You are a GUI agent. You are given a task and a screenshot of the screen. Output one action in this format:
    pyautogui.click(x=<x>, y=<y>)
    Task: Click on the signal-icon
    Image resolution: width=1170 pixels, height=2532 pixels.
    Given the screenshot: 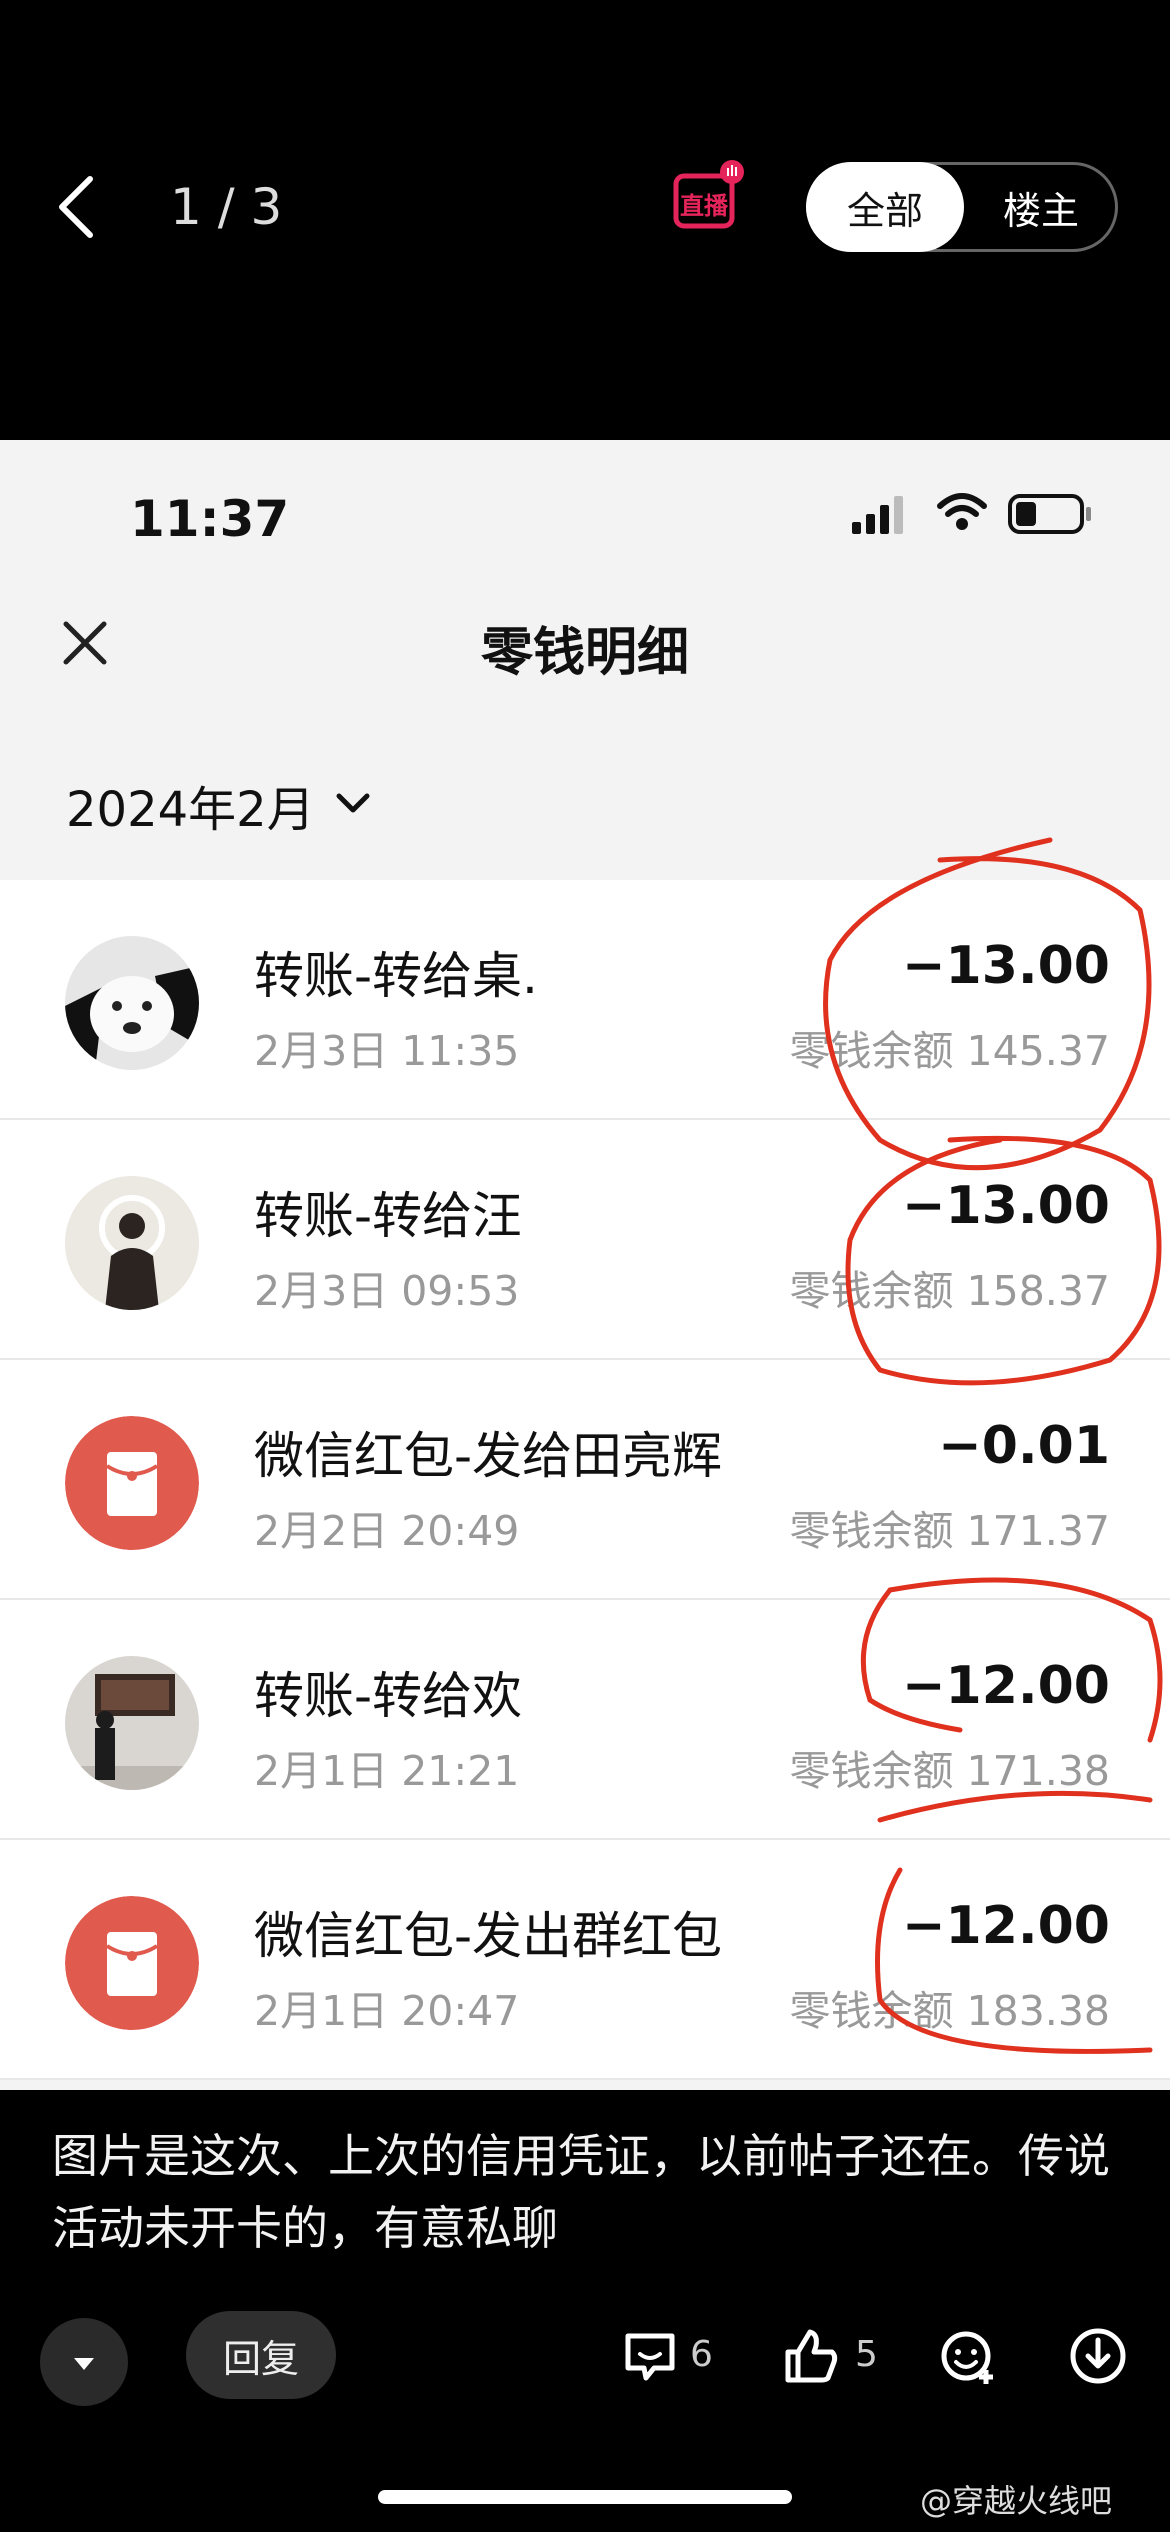 What is the action you would take?
    pyautogui.click(x=877, y=515)
    